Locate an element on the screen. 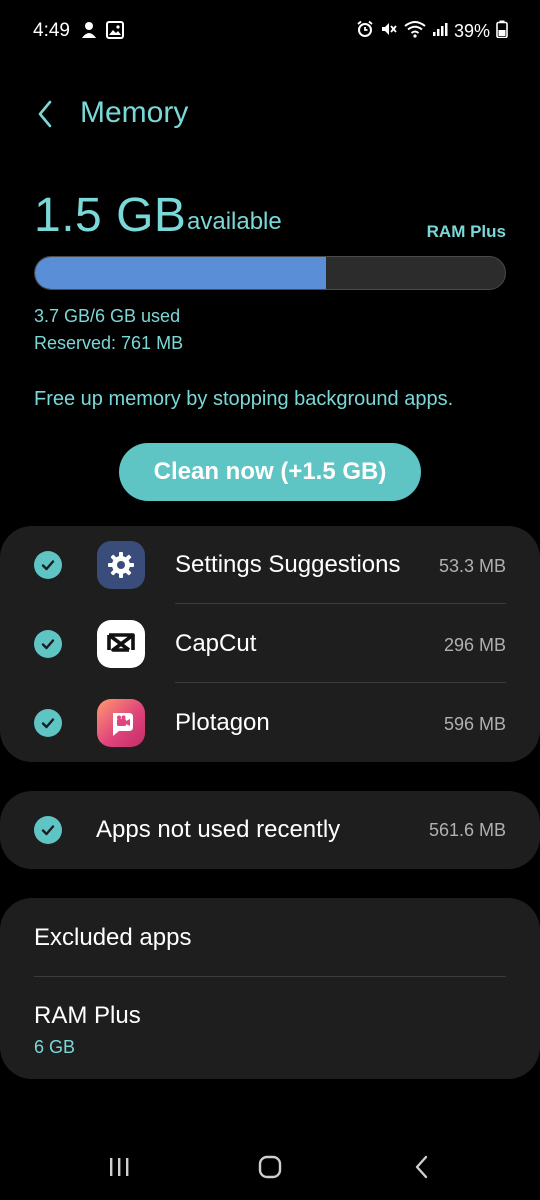 This screenshot has width=540, height=1200. recent-size: 561.6 MB is located at coordinates (467, 830).